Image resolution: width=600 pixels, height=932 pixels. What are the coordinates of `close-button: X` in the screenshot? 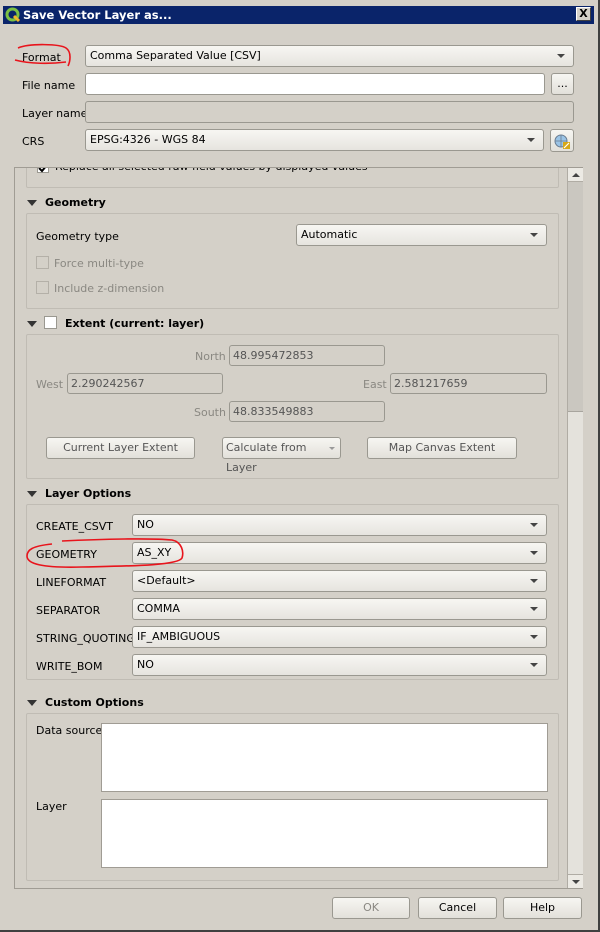 It's located at (583, 14).